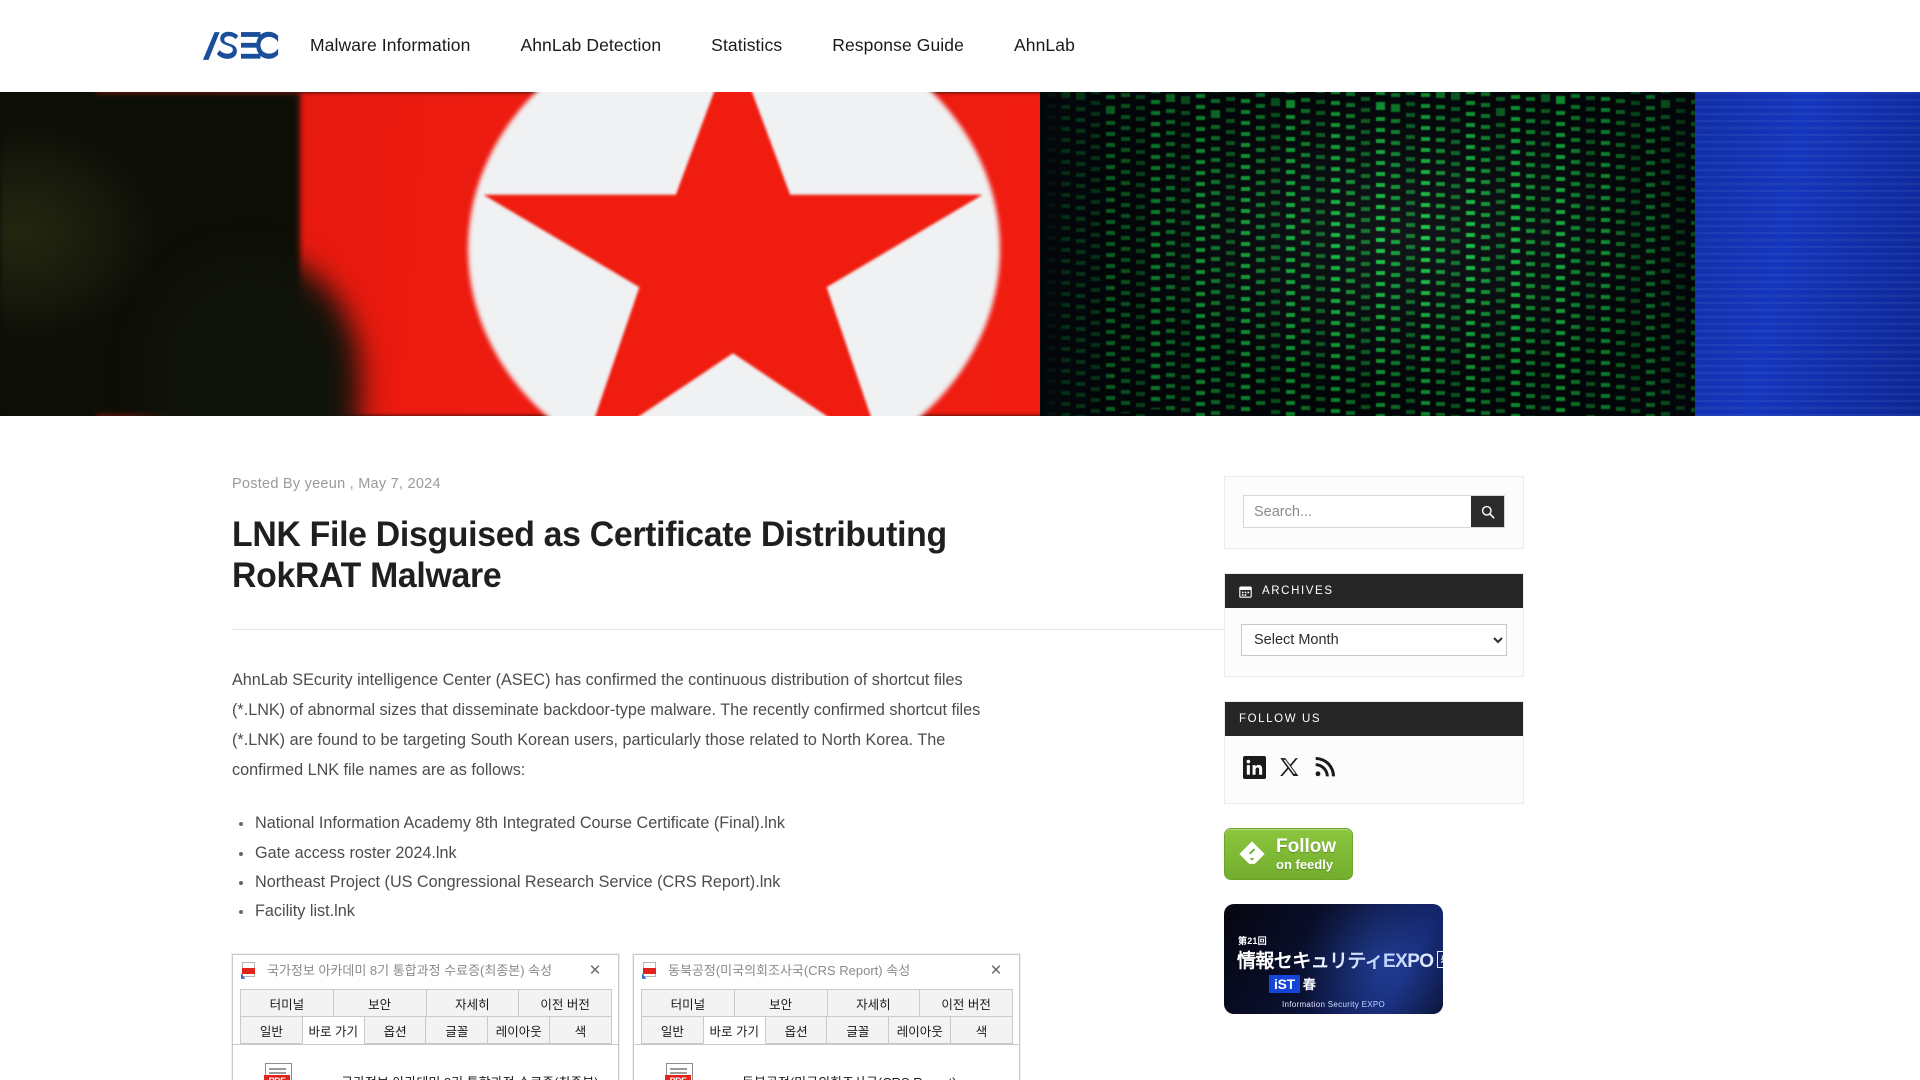 This screenshot has width=1920, height=1080. What do you see at coordinates (733, 254) in the screenshot?
I see `flag-red-star` at bounding box center [733, 254].